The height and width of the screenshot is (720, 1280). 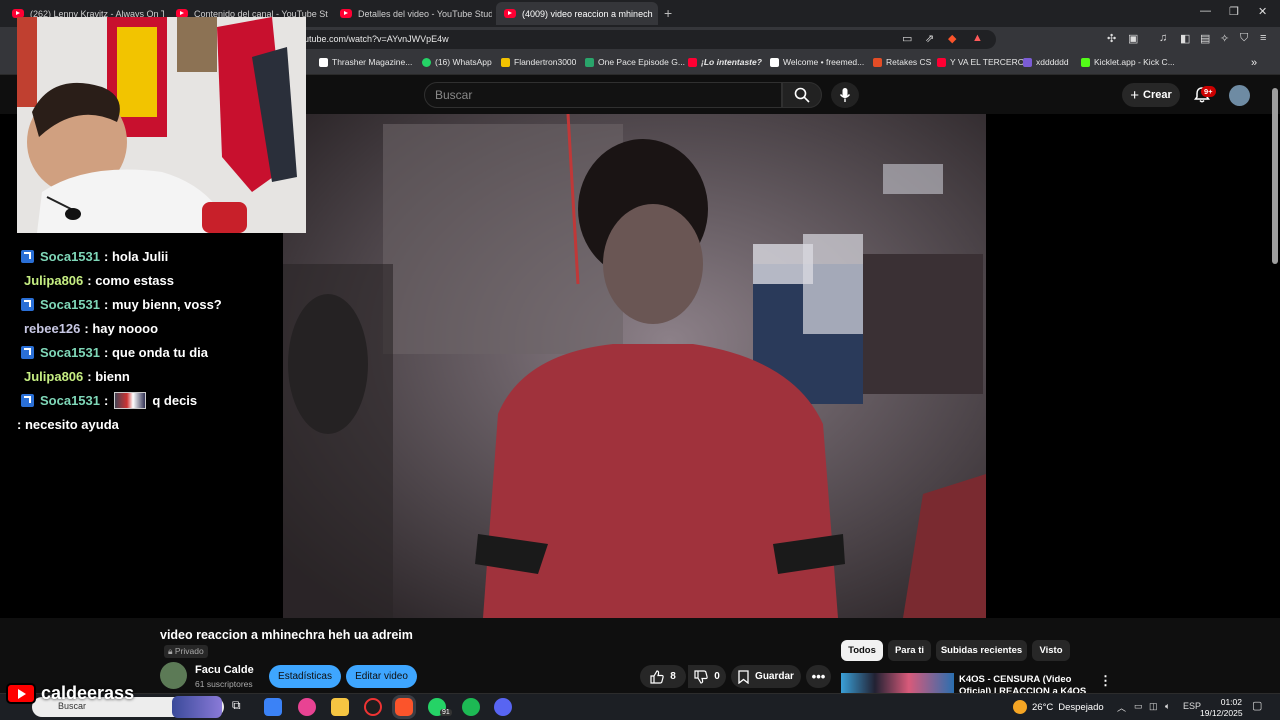 What do you see at coordinates (1167, 706) in the screenshot?
I see `volume-icon: 🔈︎` at bounding box center [1167, 706].